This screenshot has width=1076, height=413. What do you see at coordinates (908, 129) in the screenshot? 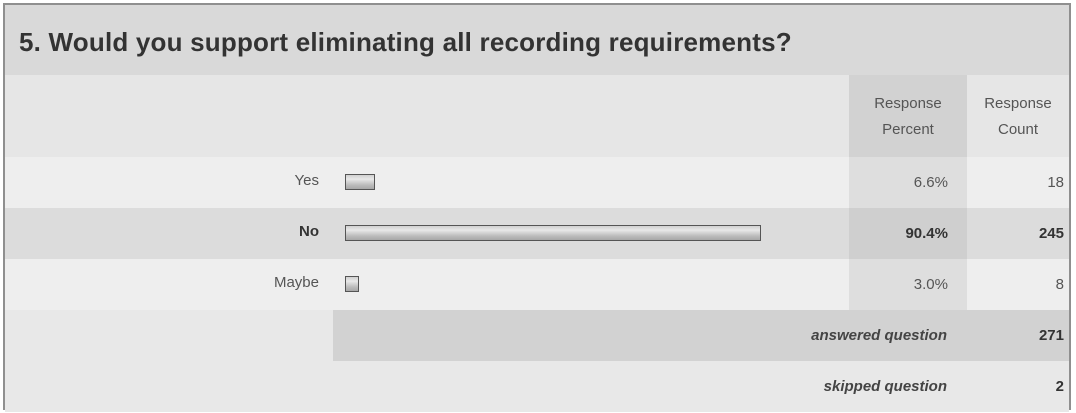
I see `header-percent-line2: Percent` at bounding box center [908, 129].